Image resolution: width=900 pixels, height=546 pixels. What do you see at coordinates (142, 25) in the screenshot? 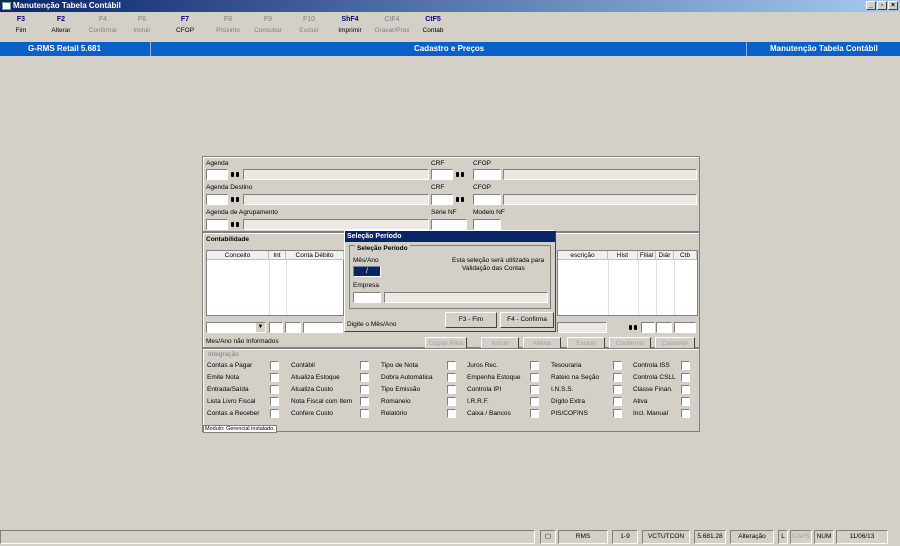
I see `toolbar-button-incluir: F6 Incluir` at bounding box center [142, 25].